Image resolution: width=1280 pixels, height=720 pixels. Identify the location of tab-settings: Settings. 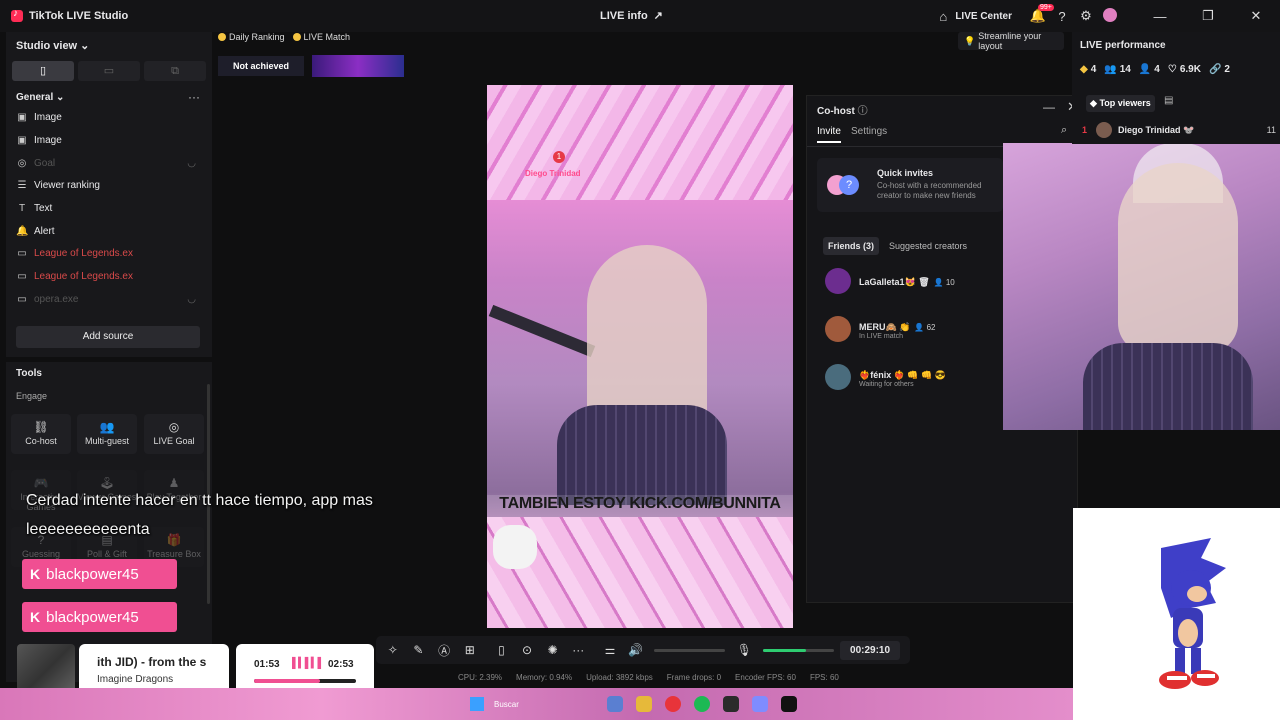
(869, 131).